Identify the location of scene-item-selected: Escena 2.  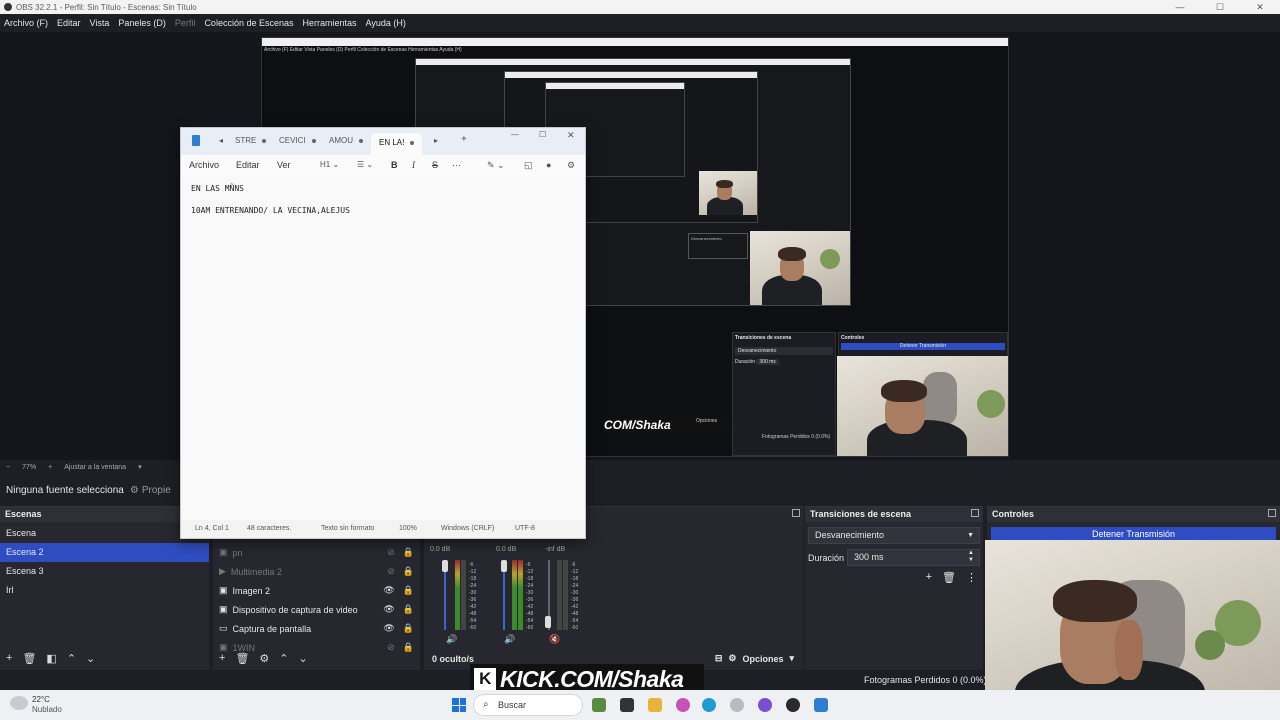
(104, 552).